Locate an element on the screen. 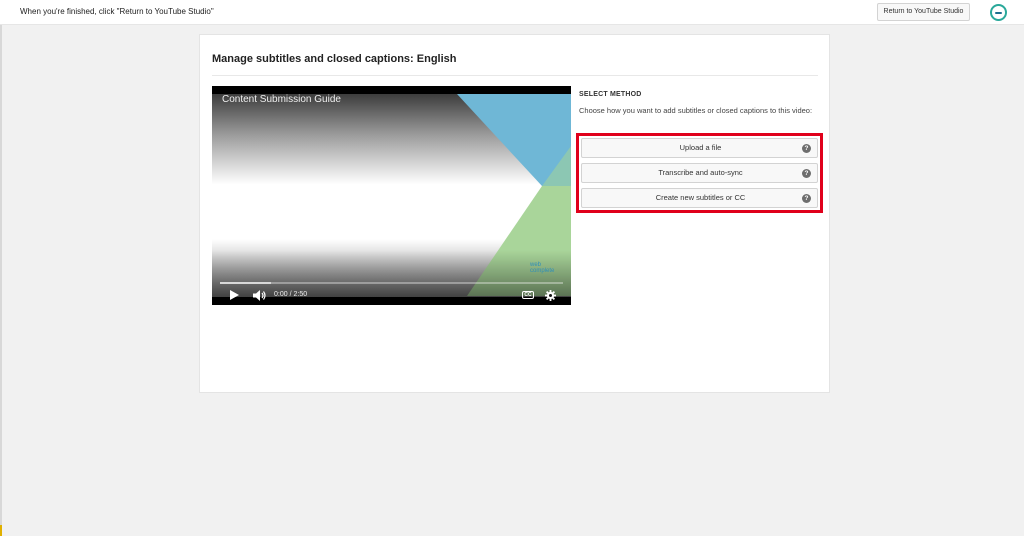 The width and height of the screenshot is (1024, 536). left-edge-marker is located at coordinates (1, 530).